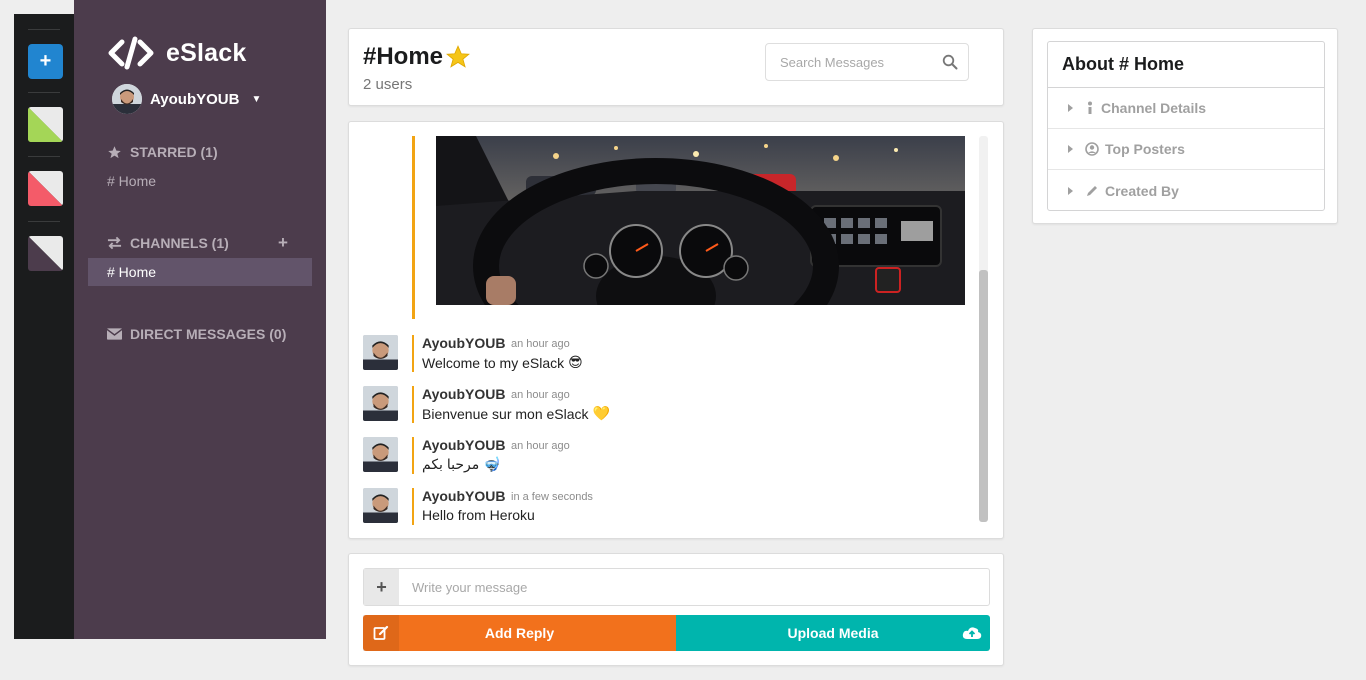 The image size is (1366, 680). I want to click on message-body: Welcome to my eSlack, so click(493, 362).